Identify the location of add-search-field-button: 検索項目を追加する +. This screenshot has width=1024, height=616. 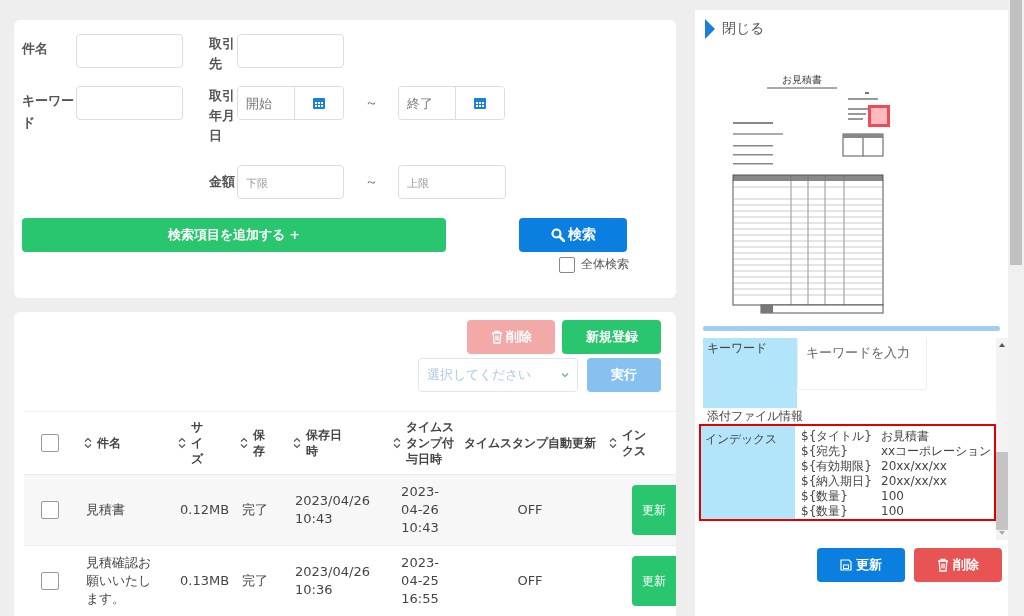
(234, 235).